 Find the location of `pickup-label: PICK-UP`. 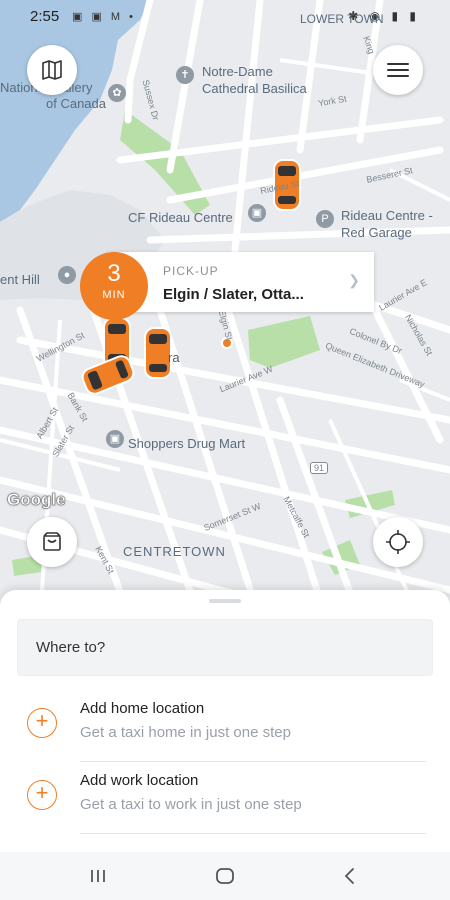

pickup-label: PICK-UP is located at coordinates (191, 271).